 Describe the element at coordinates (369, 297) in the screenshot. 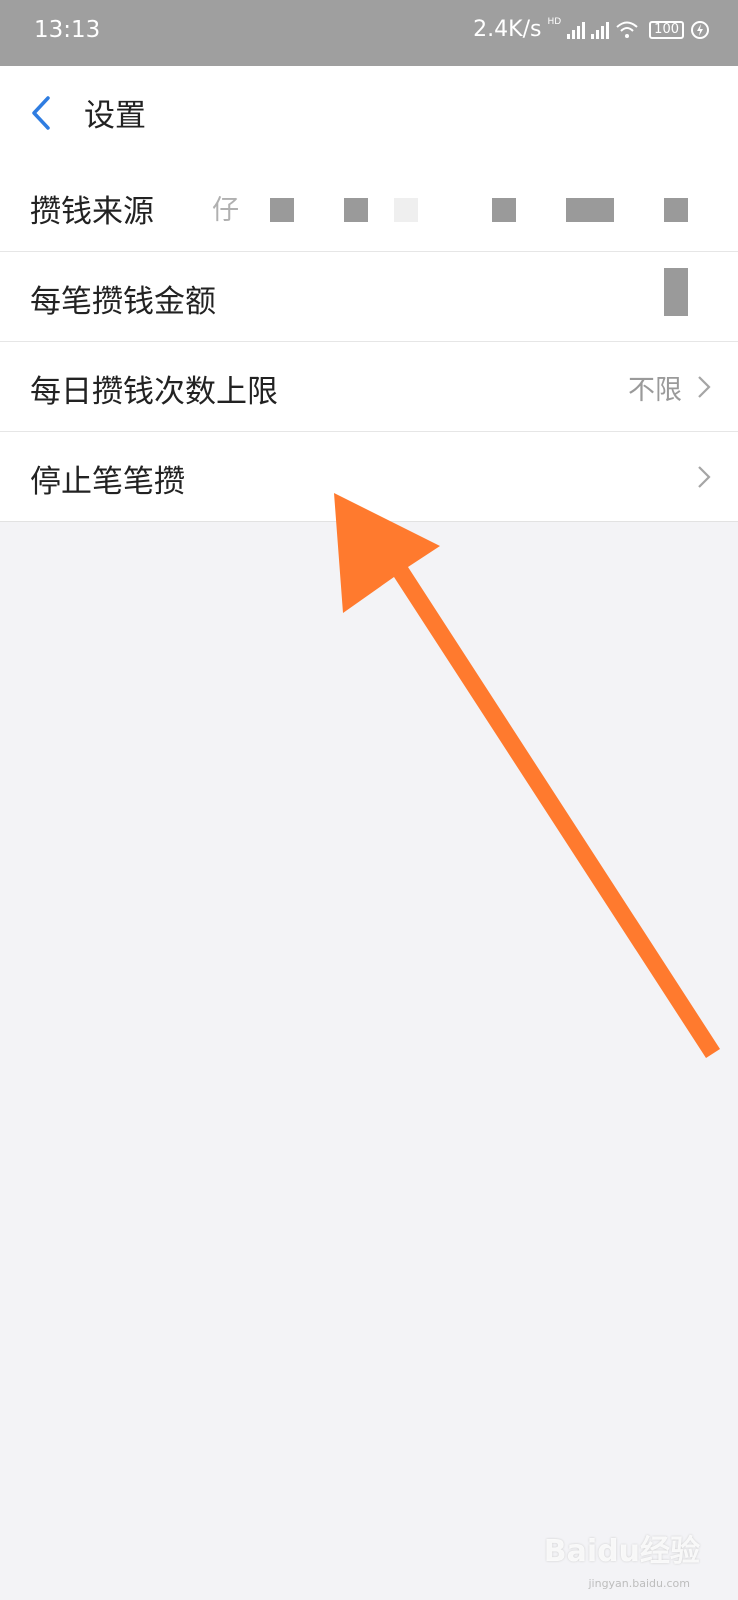

I see `setting-row-amount: 每笔攒钱金额` at that location.